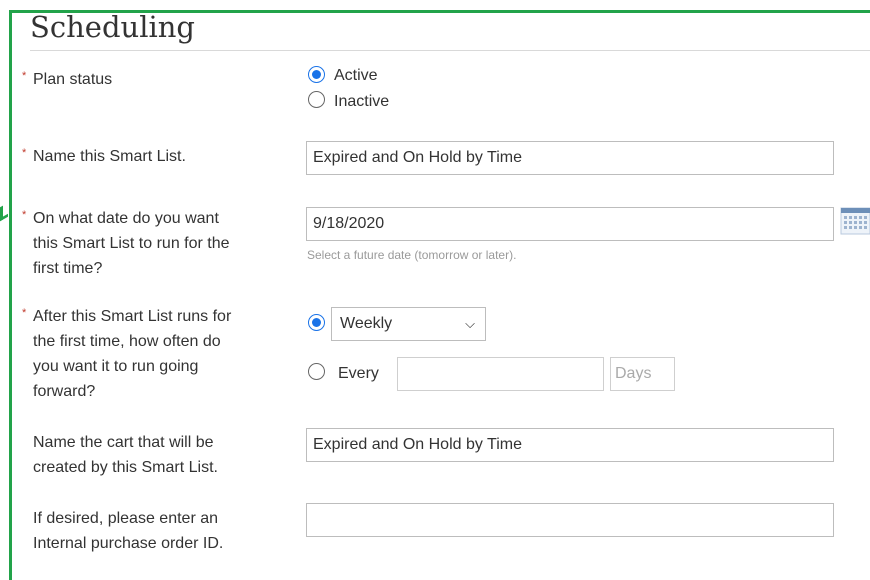 The width and height of the screenshot is (870, 580). What do you see at coordinates (855, 221) in the screenshot?
I see `calendar-icon` at bounding box center [855, 221].